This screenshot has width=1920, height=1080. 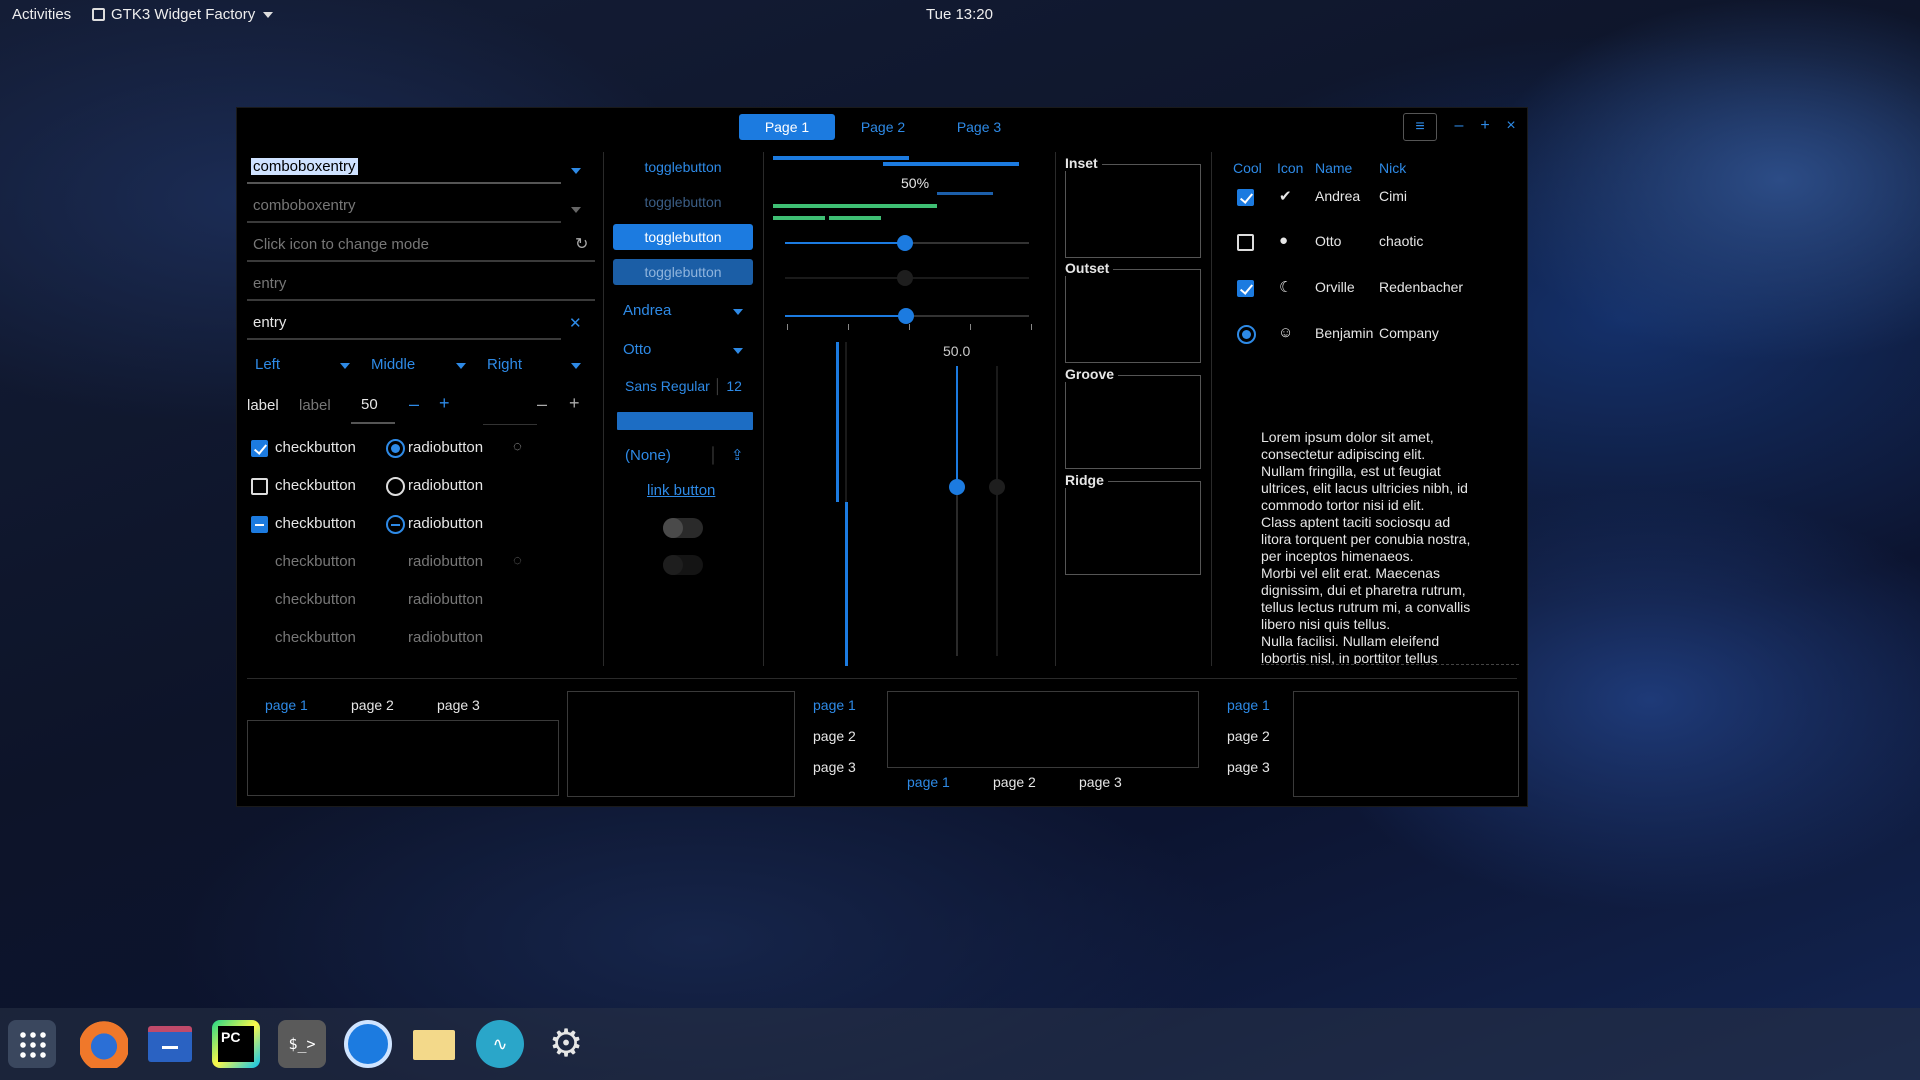 What do you see at coordinates (1286, 287) in the screenshot?
I see `moon-icon: ☾` at bounding box center [1286, 287].